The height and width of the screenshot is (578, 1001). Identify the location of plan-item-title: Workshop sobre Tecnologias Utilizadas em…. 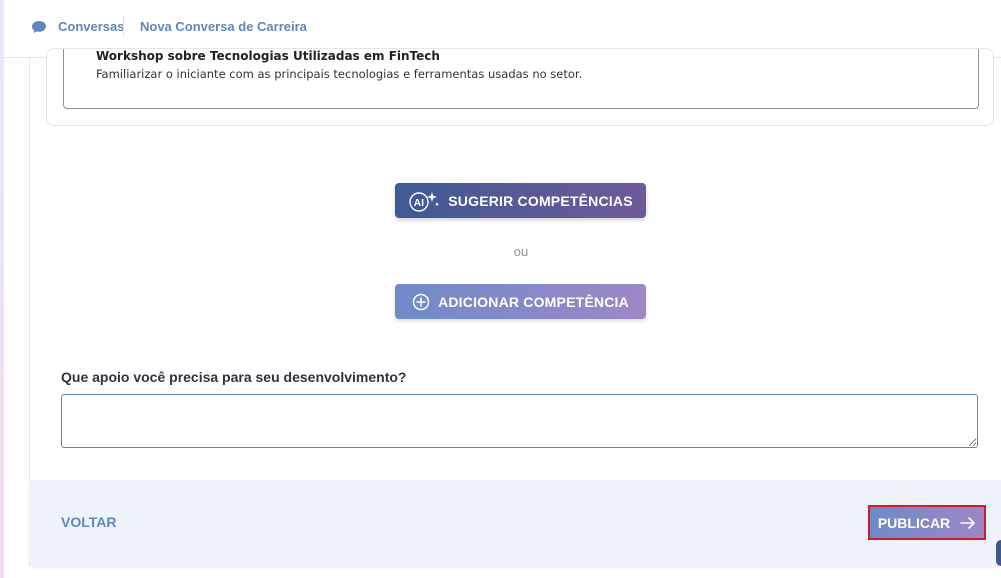
(268, 56).